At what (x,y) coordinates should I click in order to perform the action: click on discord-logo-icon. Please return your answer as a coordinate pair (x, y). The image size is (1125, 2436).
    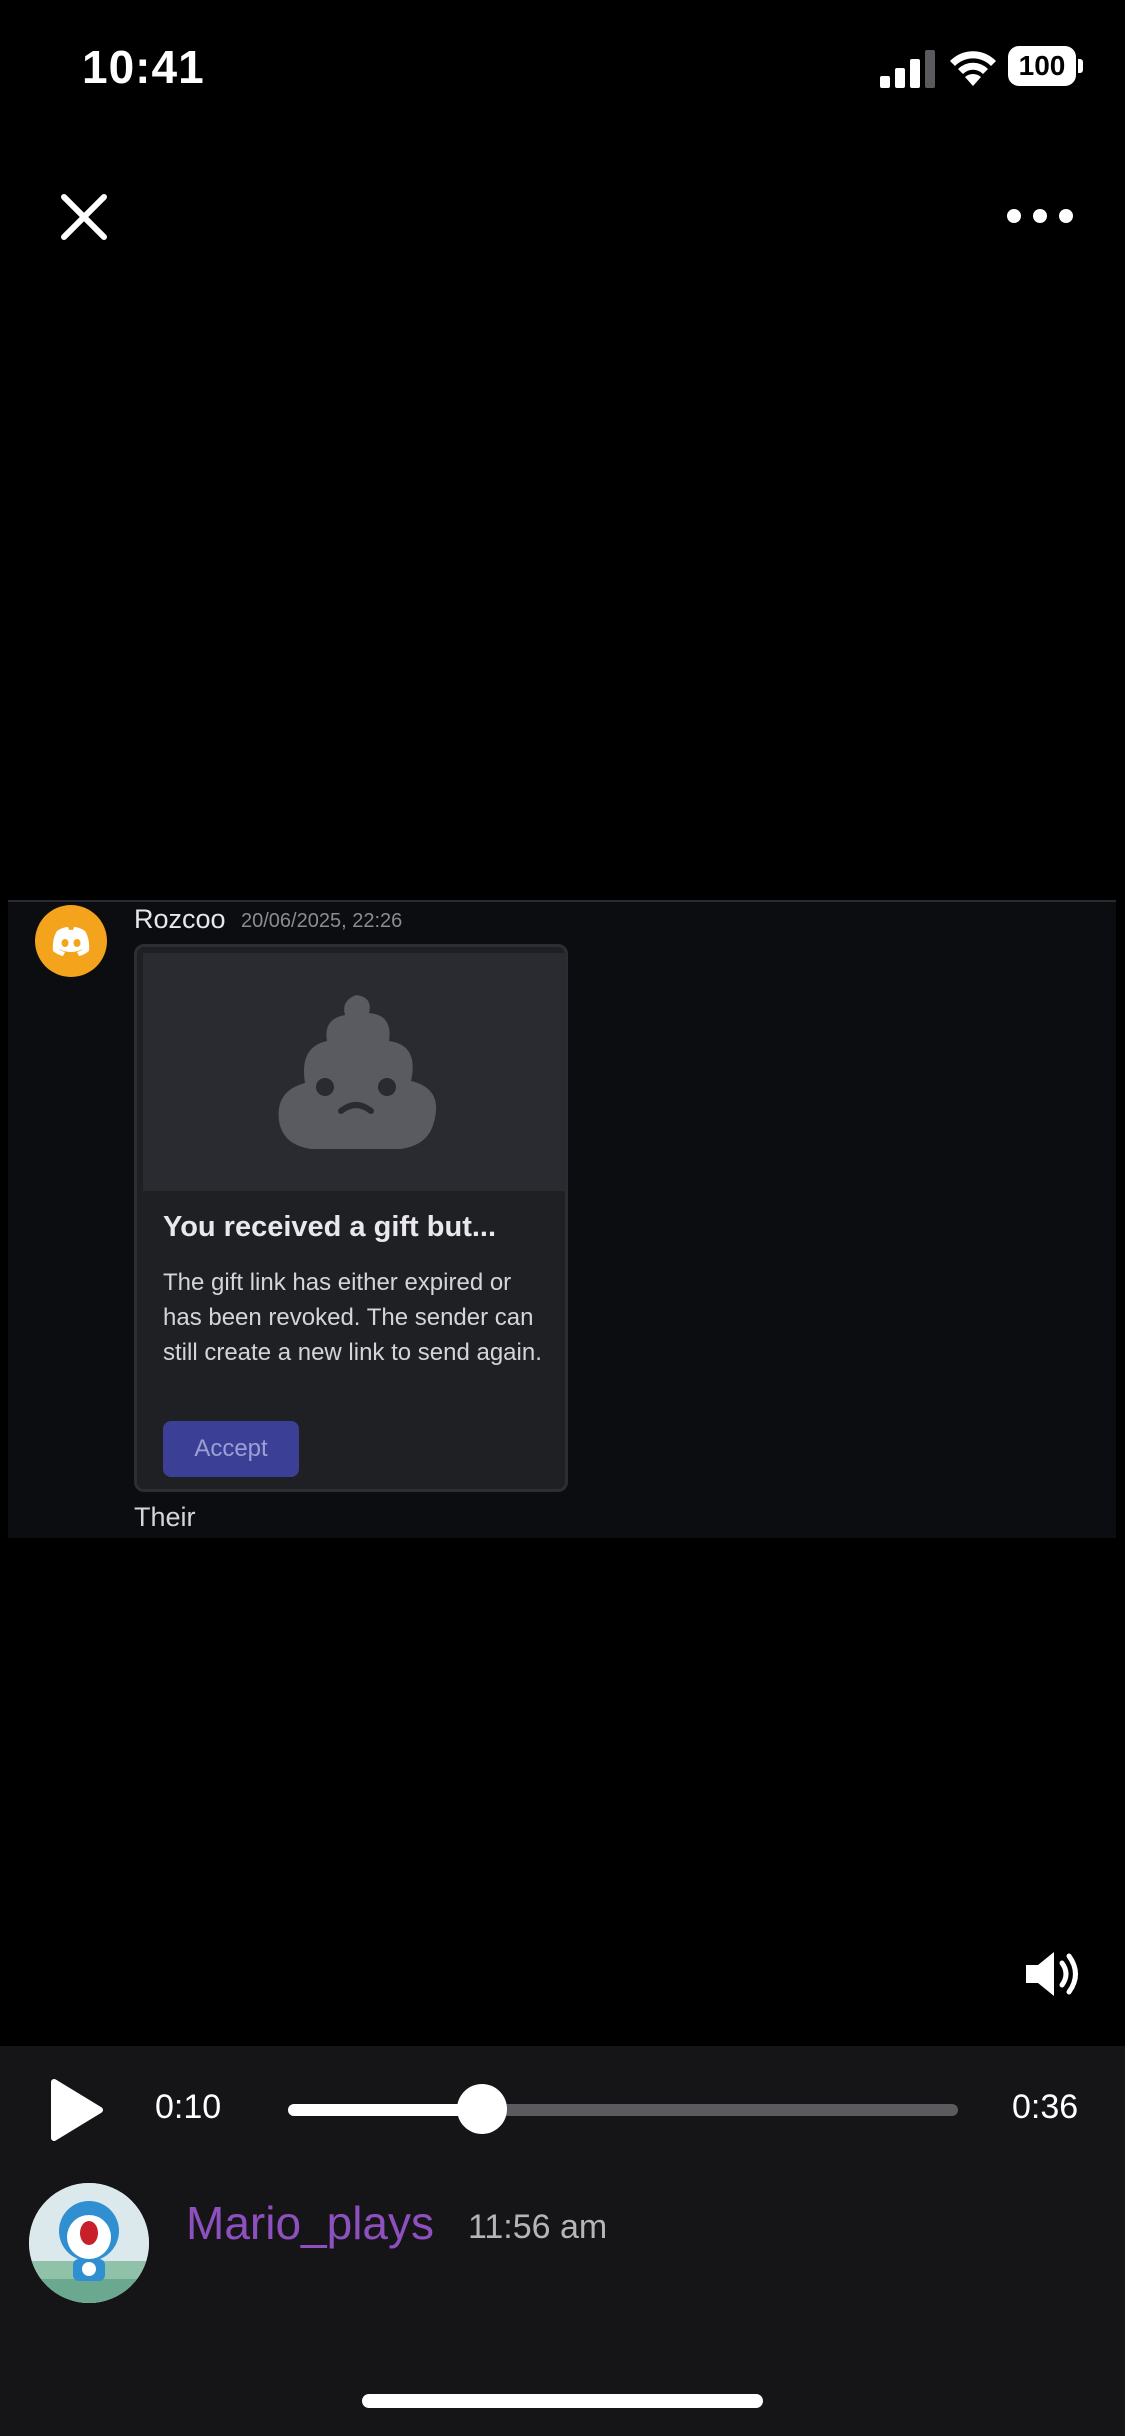
    Looking at the image, I should click on (71, 941).